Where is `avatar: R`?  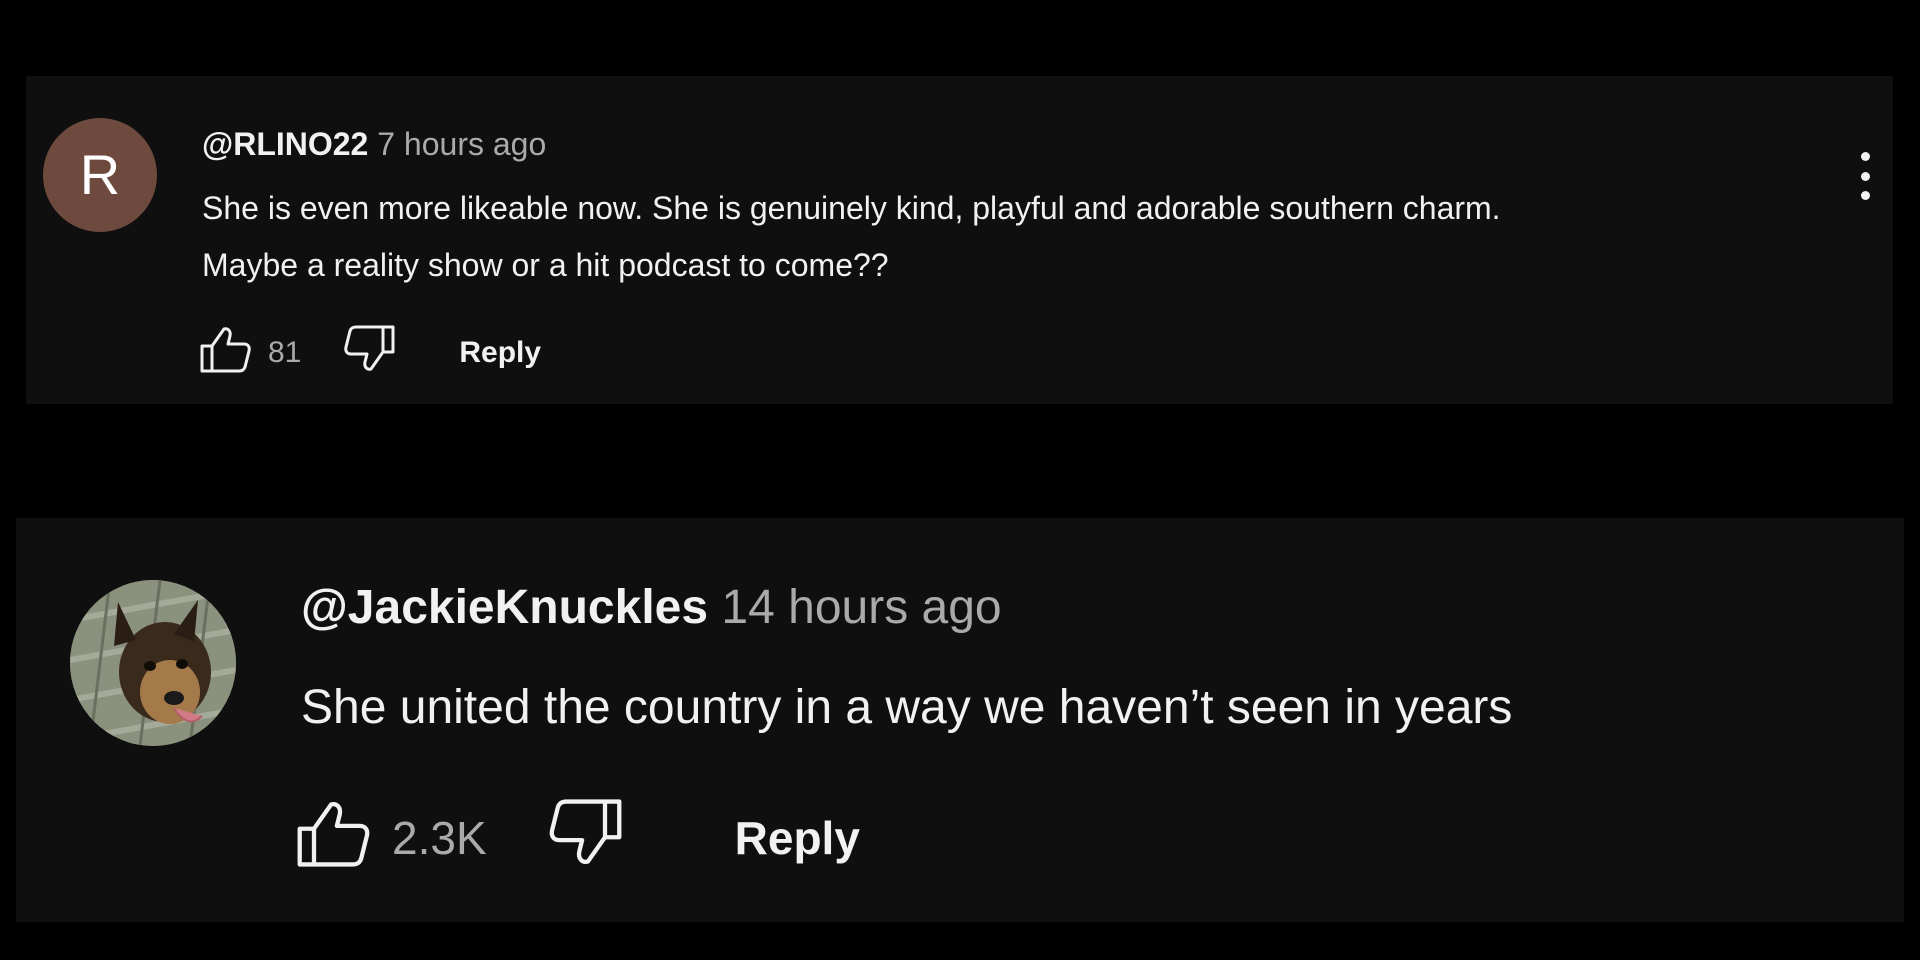
avatar: R is located at coordinates (100, 175).